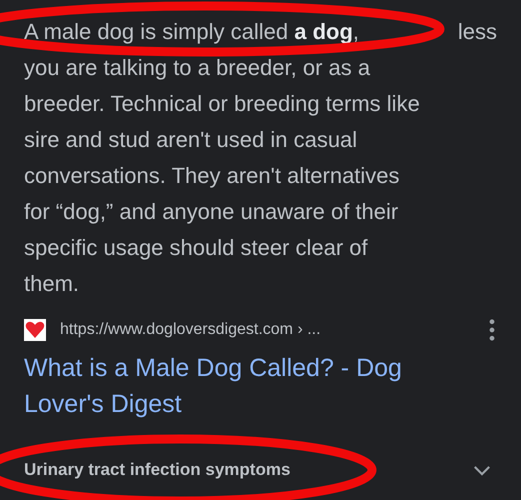 The image size is (521, 500). What do you see at coordinates (482, 470) in the screenshot?
I see `chevron-icon` at bounding box center [482, 470].